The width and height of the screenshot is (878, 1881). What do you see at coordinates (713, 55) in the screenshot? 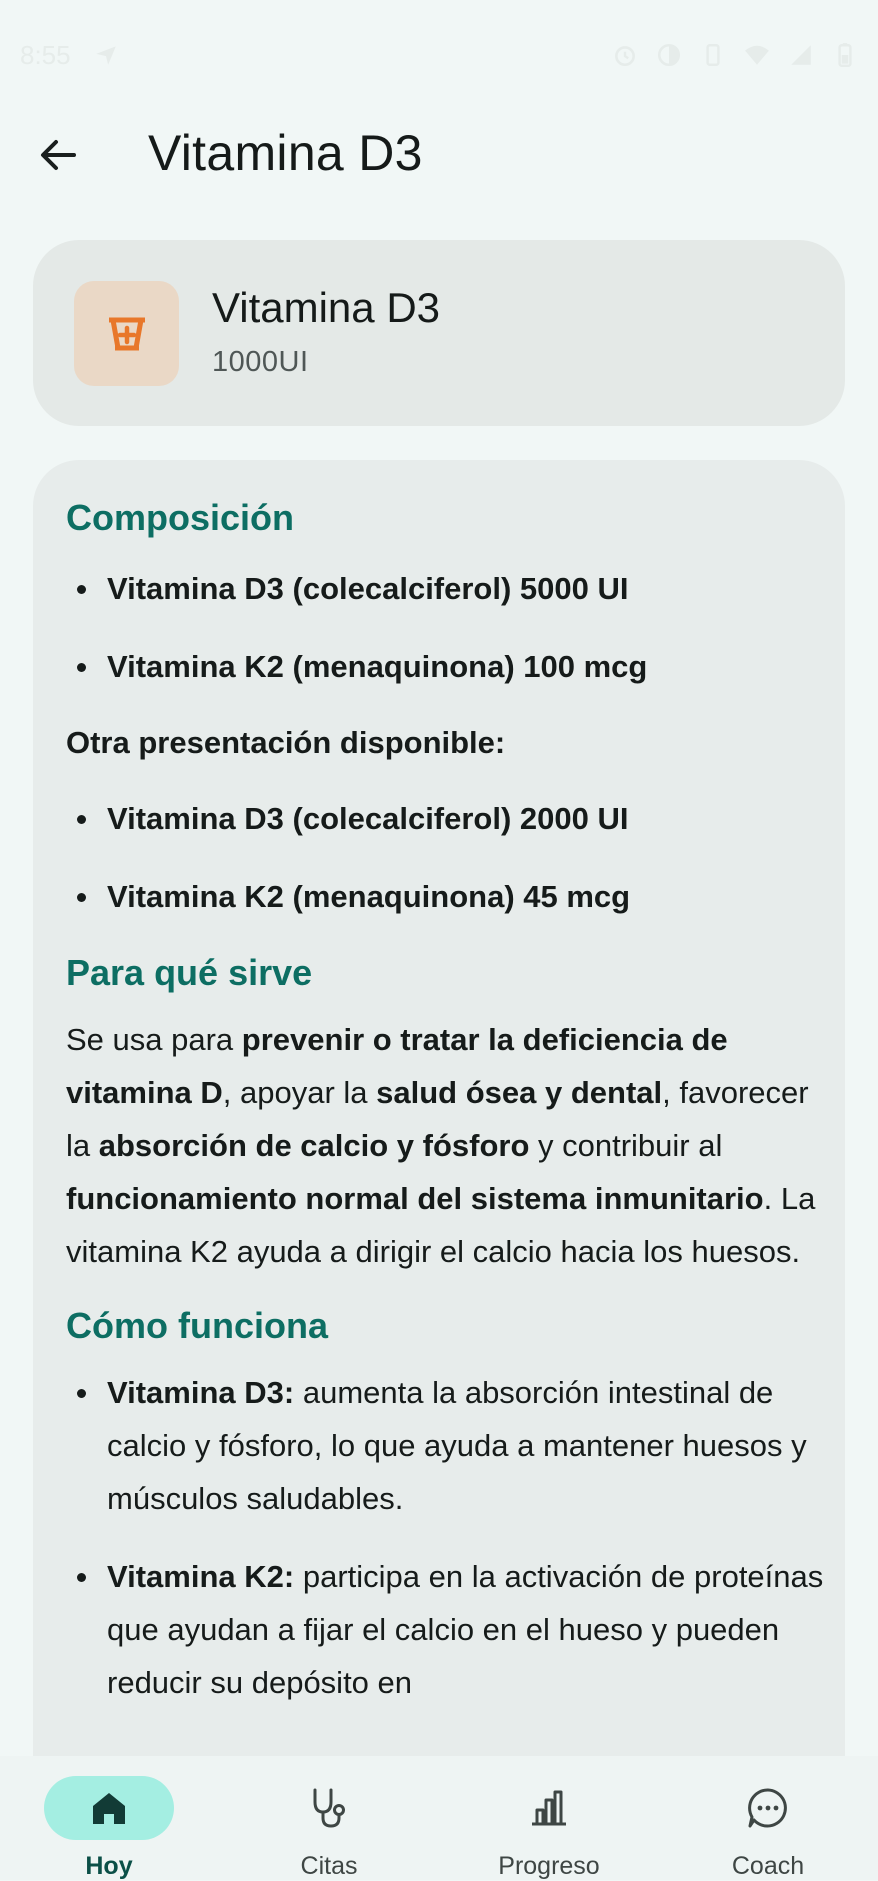
I see `vibrate-icon` at bounding box center [713, 55].